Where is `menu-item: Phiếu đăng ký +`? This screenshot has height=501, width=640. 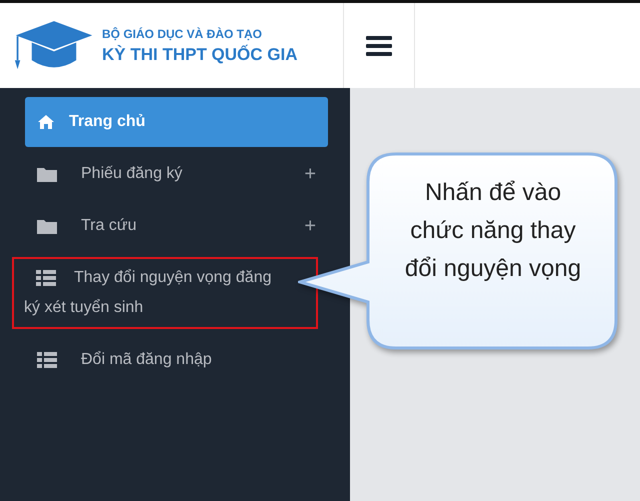 menu-item: Phiếu đăng ký + is located at coordinates (176, 174).